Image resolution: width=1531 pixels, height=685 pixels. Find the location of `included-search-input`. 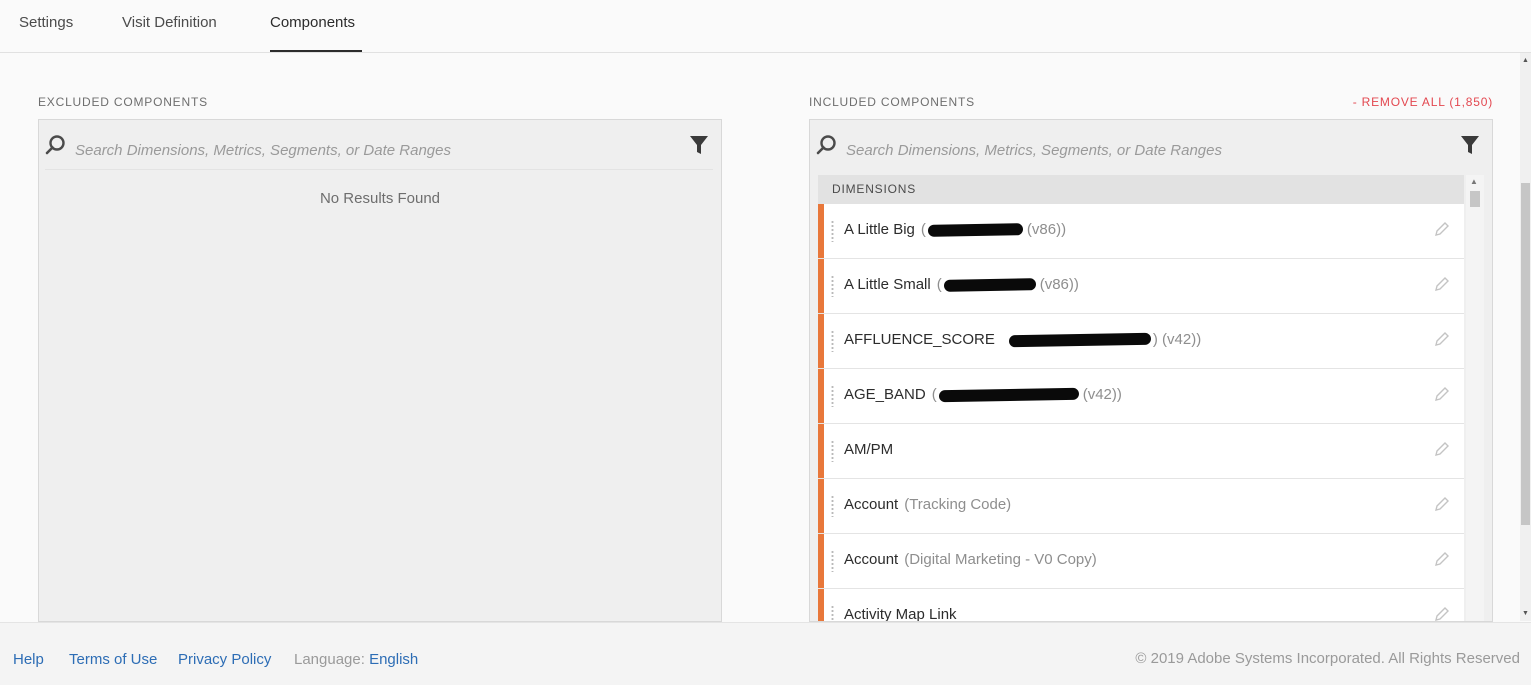

included-search-input is located at coordinates (1126, 150).